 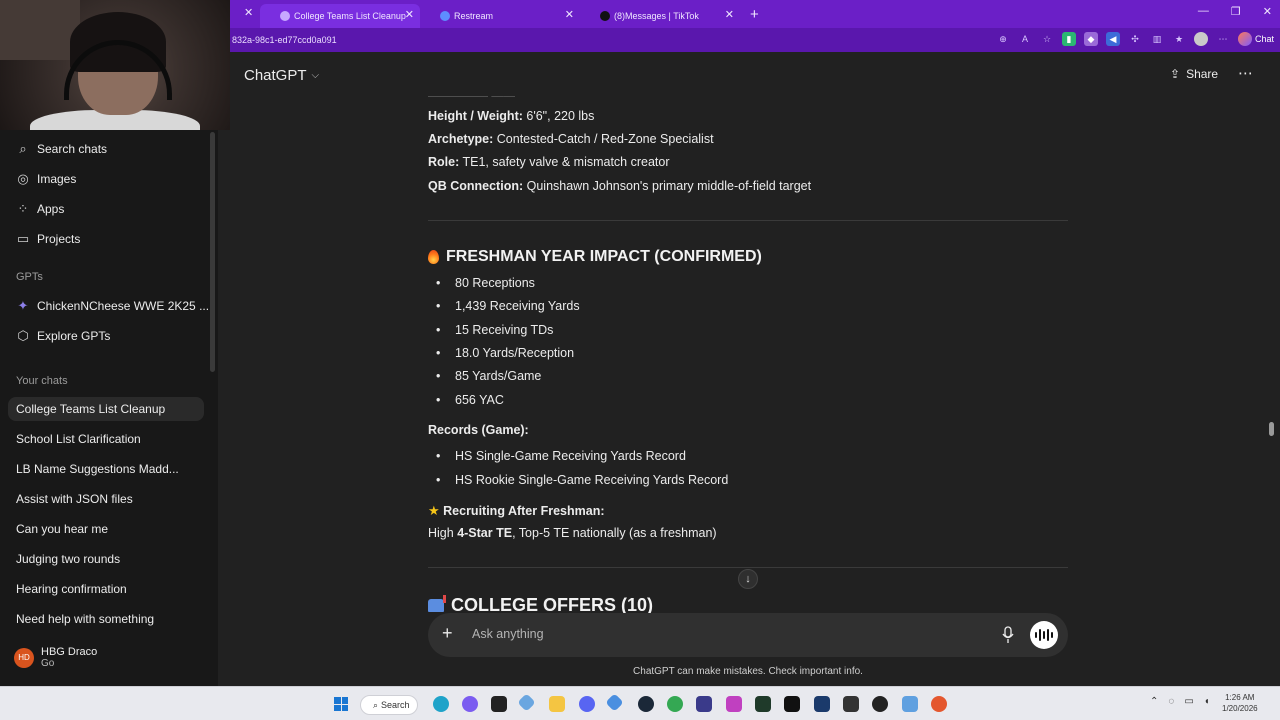 What do you see at coordinates (59, 239) in the screenshot?
I see `sidebar-item-label: Projects` at bounding box center [59, 239].